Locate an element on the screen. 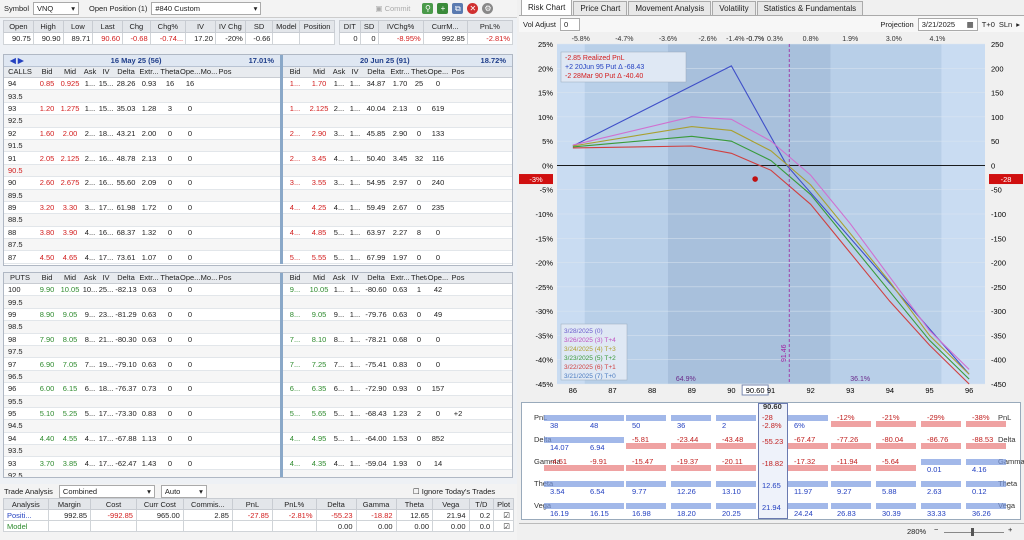 The image size is (1024, 540). option-row: 2... 3.45 4... 1... 50.40 3.45 32 116 is located at coordinates (397, 158).